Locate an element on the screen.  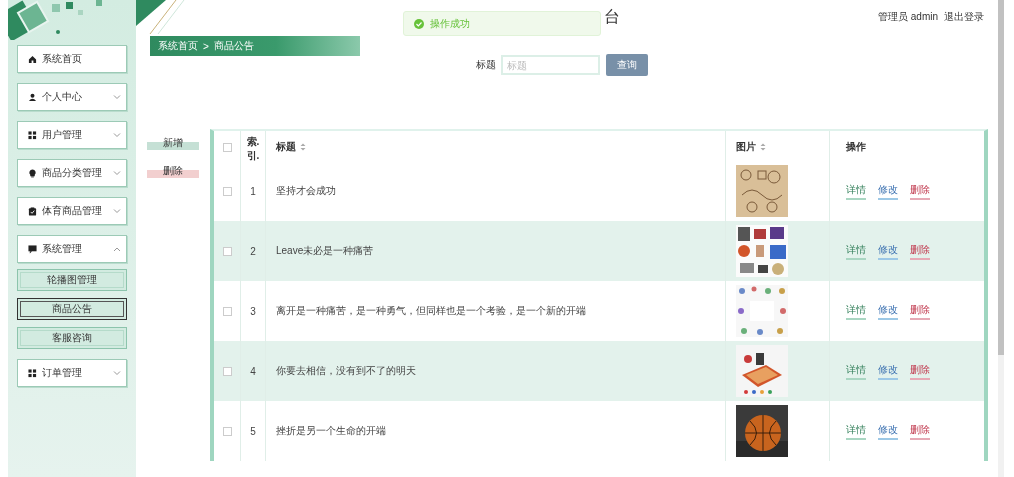
clipboard-icon is located at coordinates (32, 211).